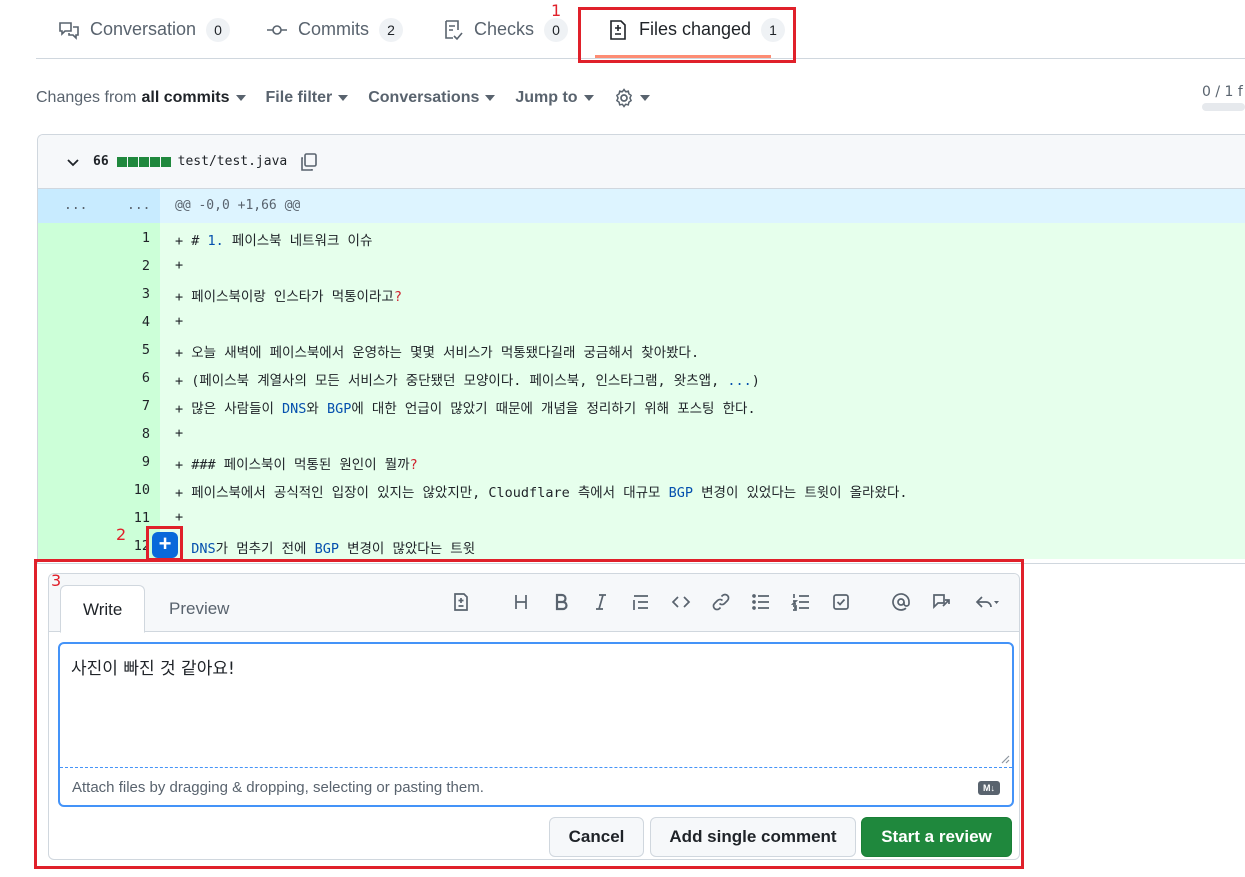 The image size is (1245, 877). Describe the element at coordinates (99, 266) in the screenshot. I see `line-number: 2` at that location.